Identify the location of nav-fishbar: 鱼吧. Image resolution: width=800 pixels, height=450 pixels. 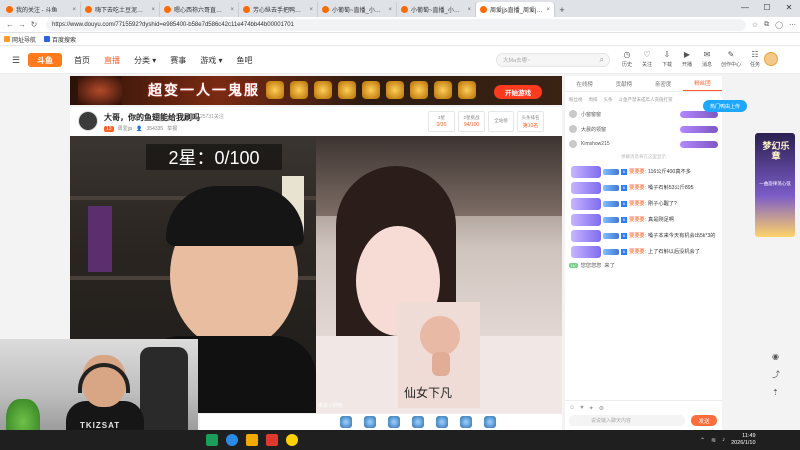
(245, 60).